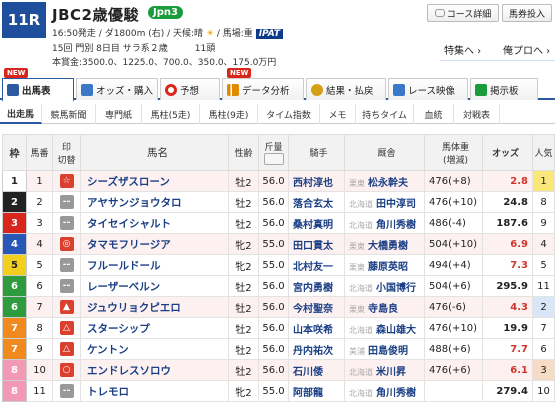 The width and height of the screenshot is (555, 419). Describe the element at coordinates (463, 13) in the screenshot. I see `course-detail-button: コース詳細` at that location.